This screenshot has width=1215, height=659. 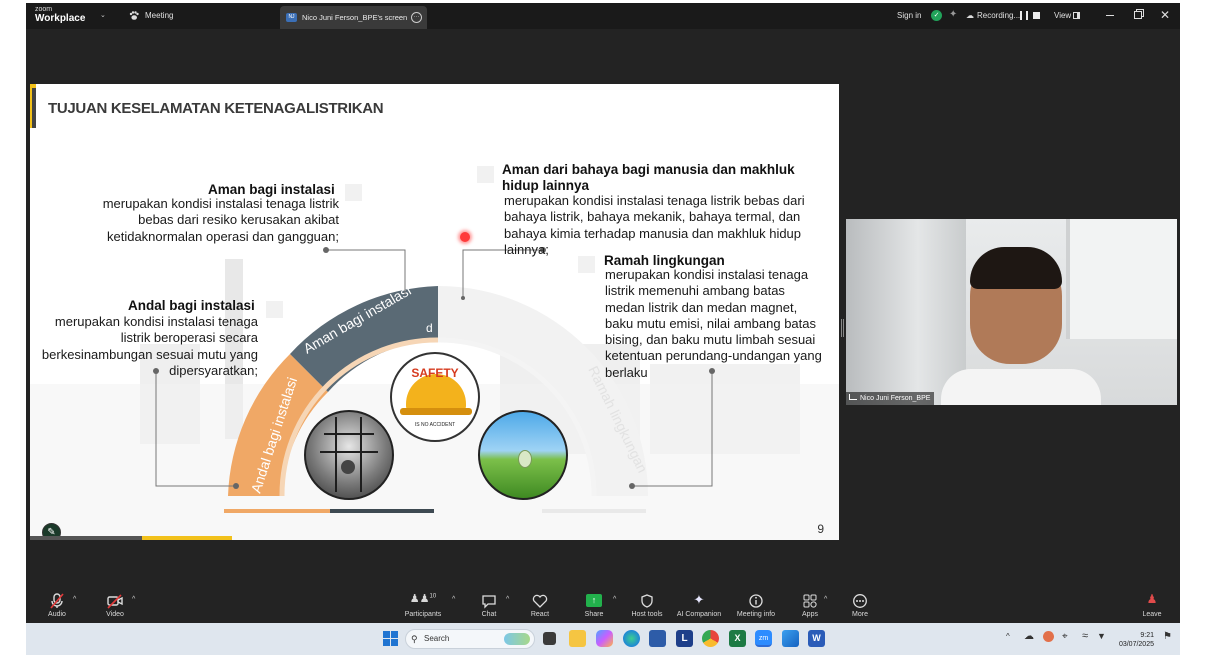 What do you see at coordinates (1110, 15) in the screenshot?
I see `minimize-icon` at bounding box center [1110, 15].